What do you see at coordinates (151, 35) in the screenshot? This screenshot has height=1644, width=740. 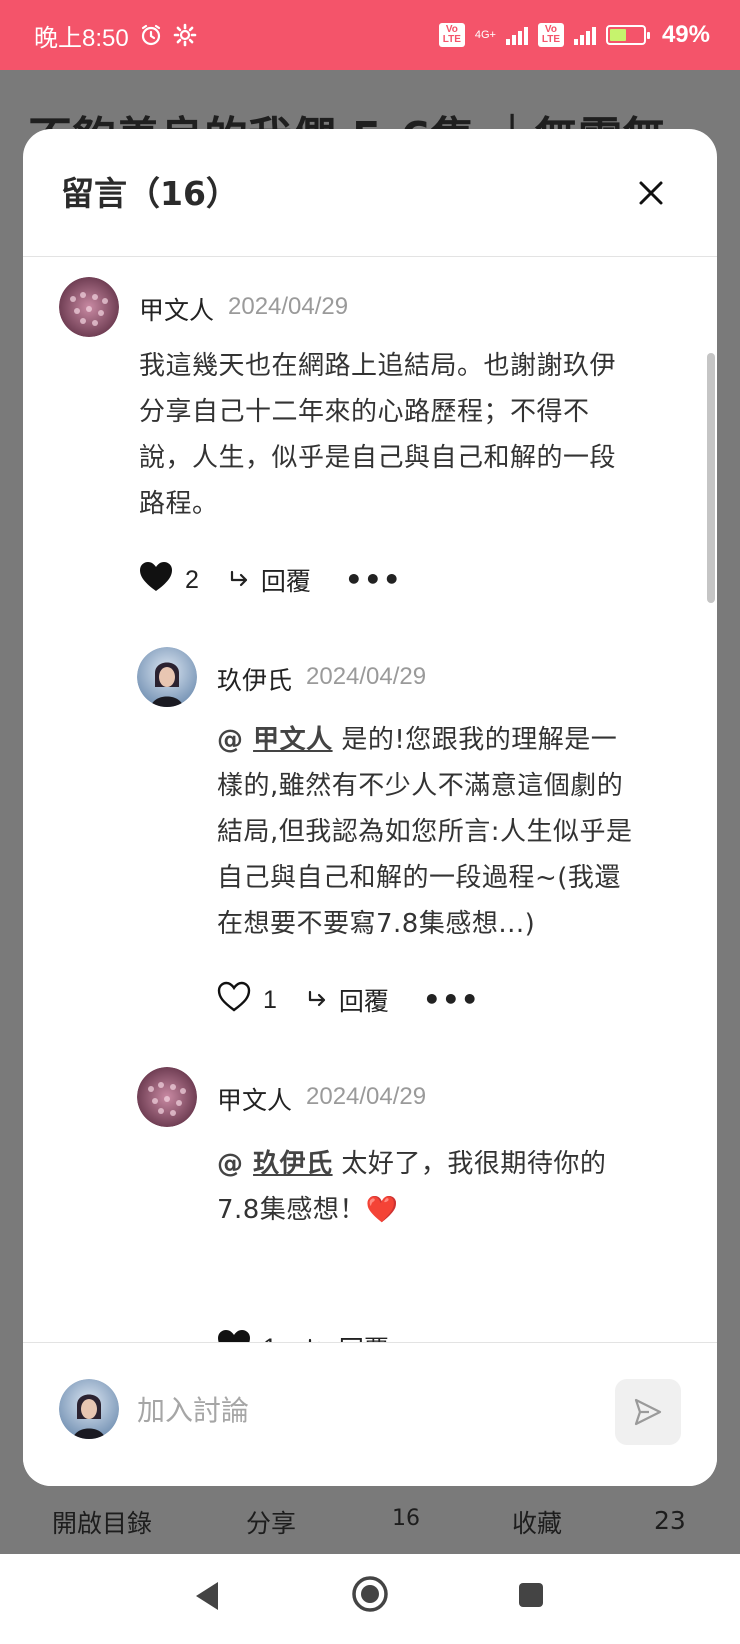 I see `alarm-icon` at bounding box center [151, 35].